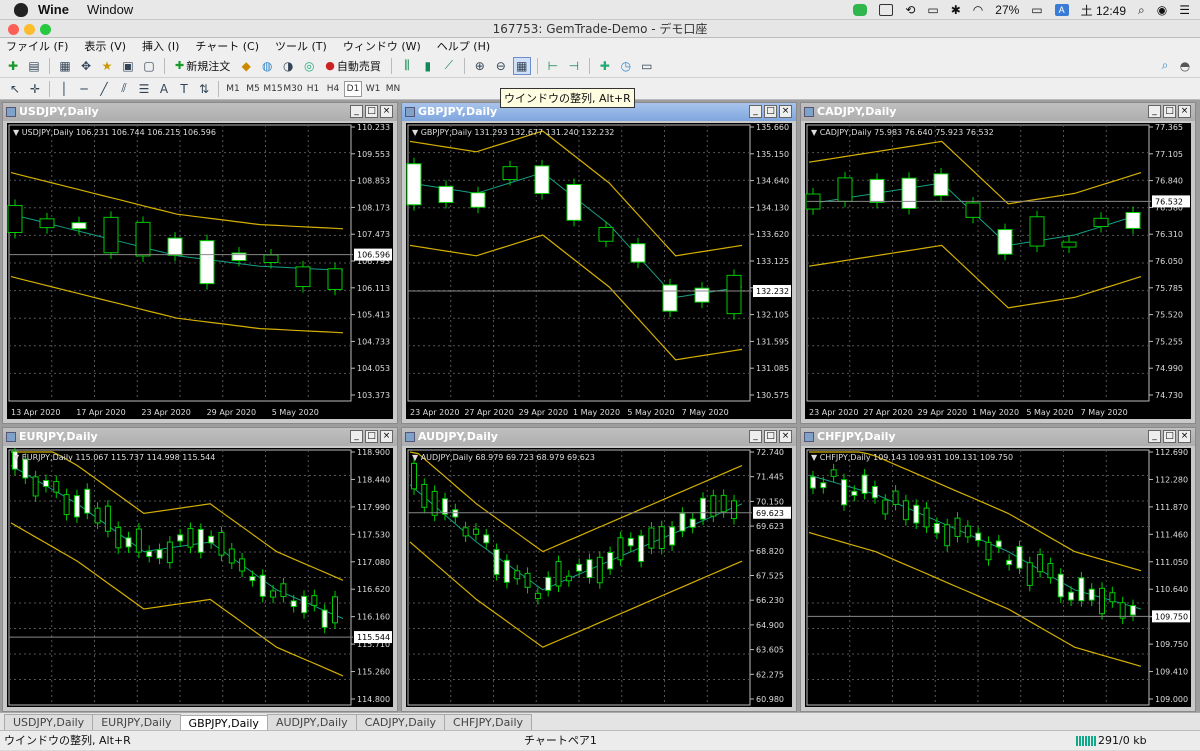  What do you see at coordinates (37, 46) in the screenshot?
I see `menu-file: ファイル (F)` at bounding box center [37, 46].